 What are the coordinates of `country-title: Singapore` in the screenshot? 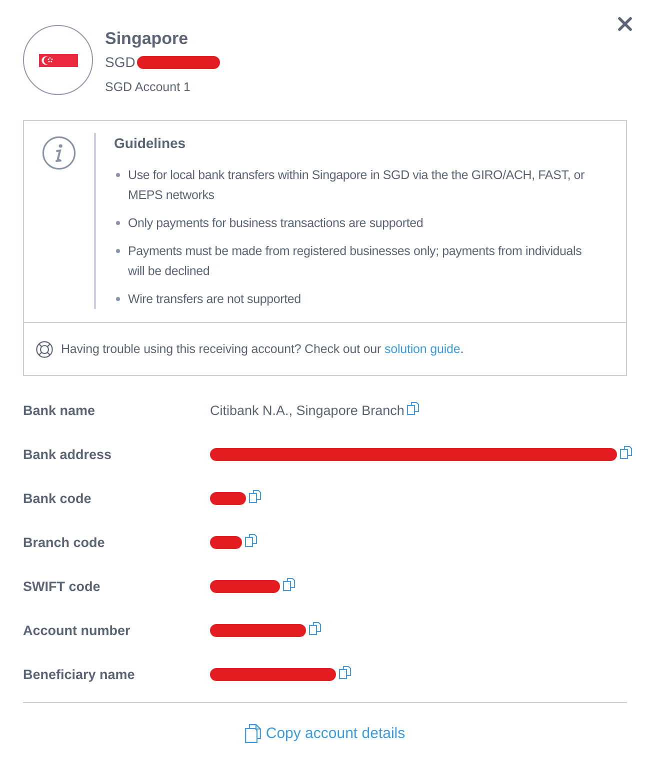 It's located at (147, 39).